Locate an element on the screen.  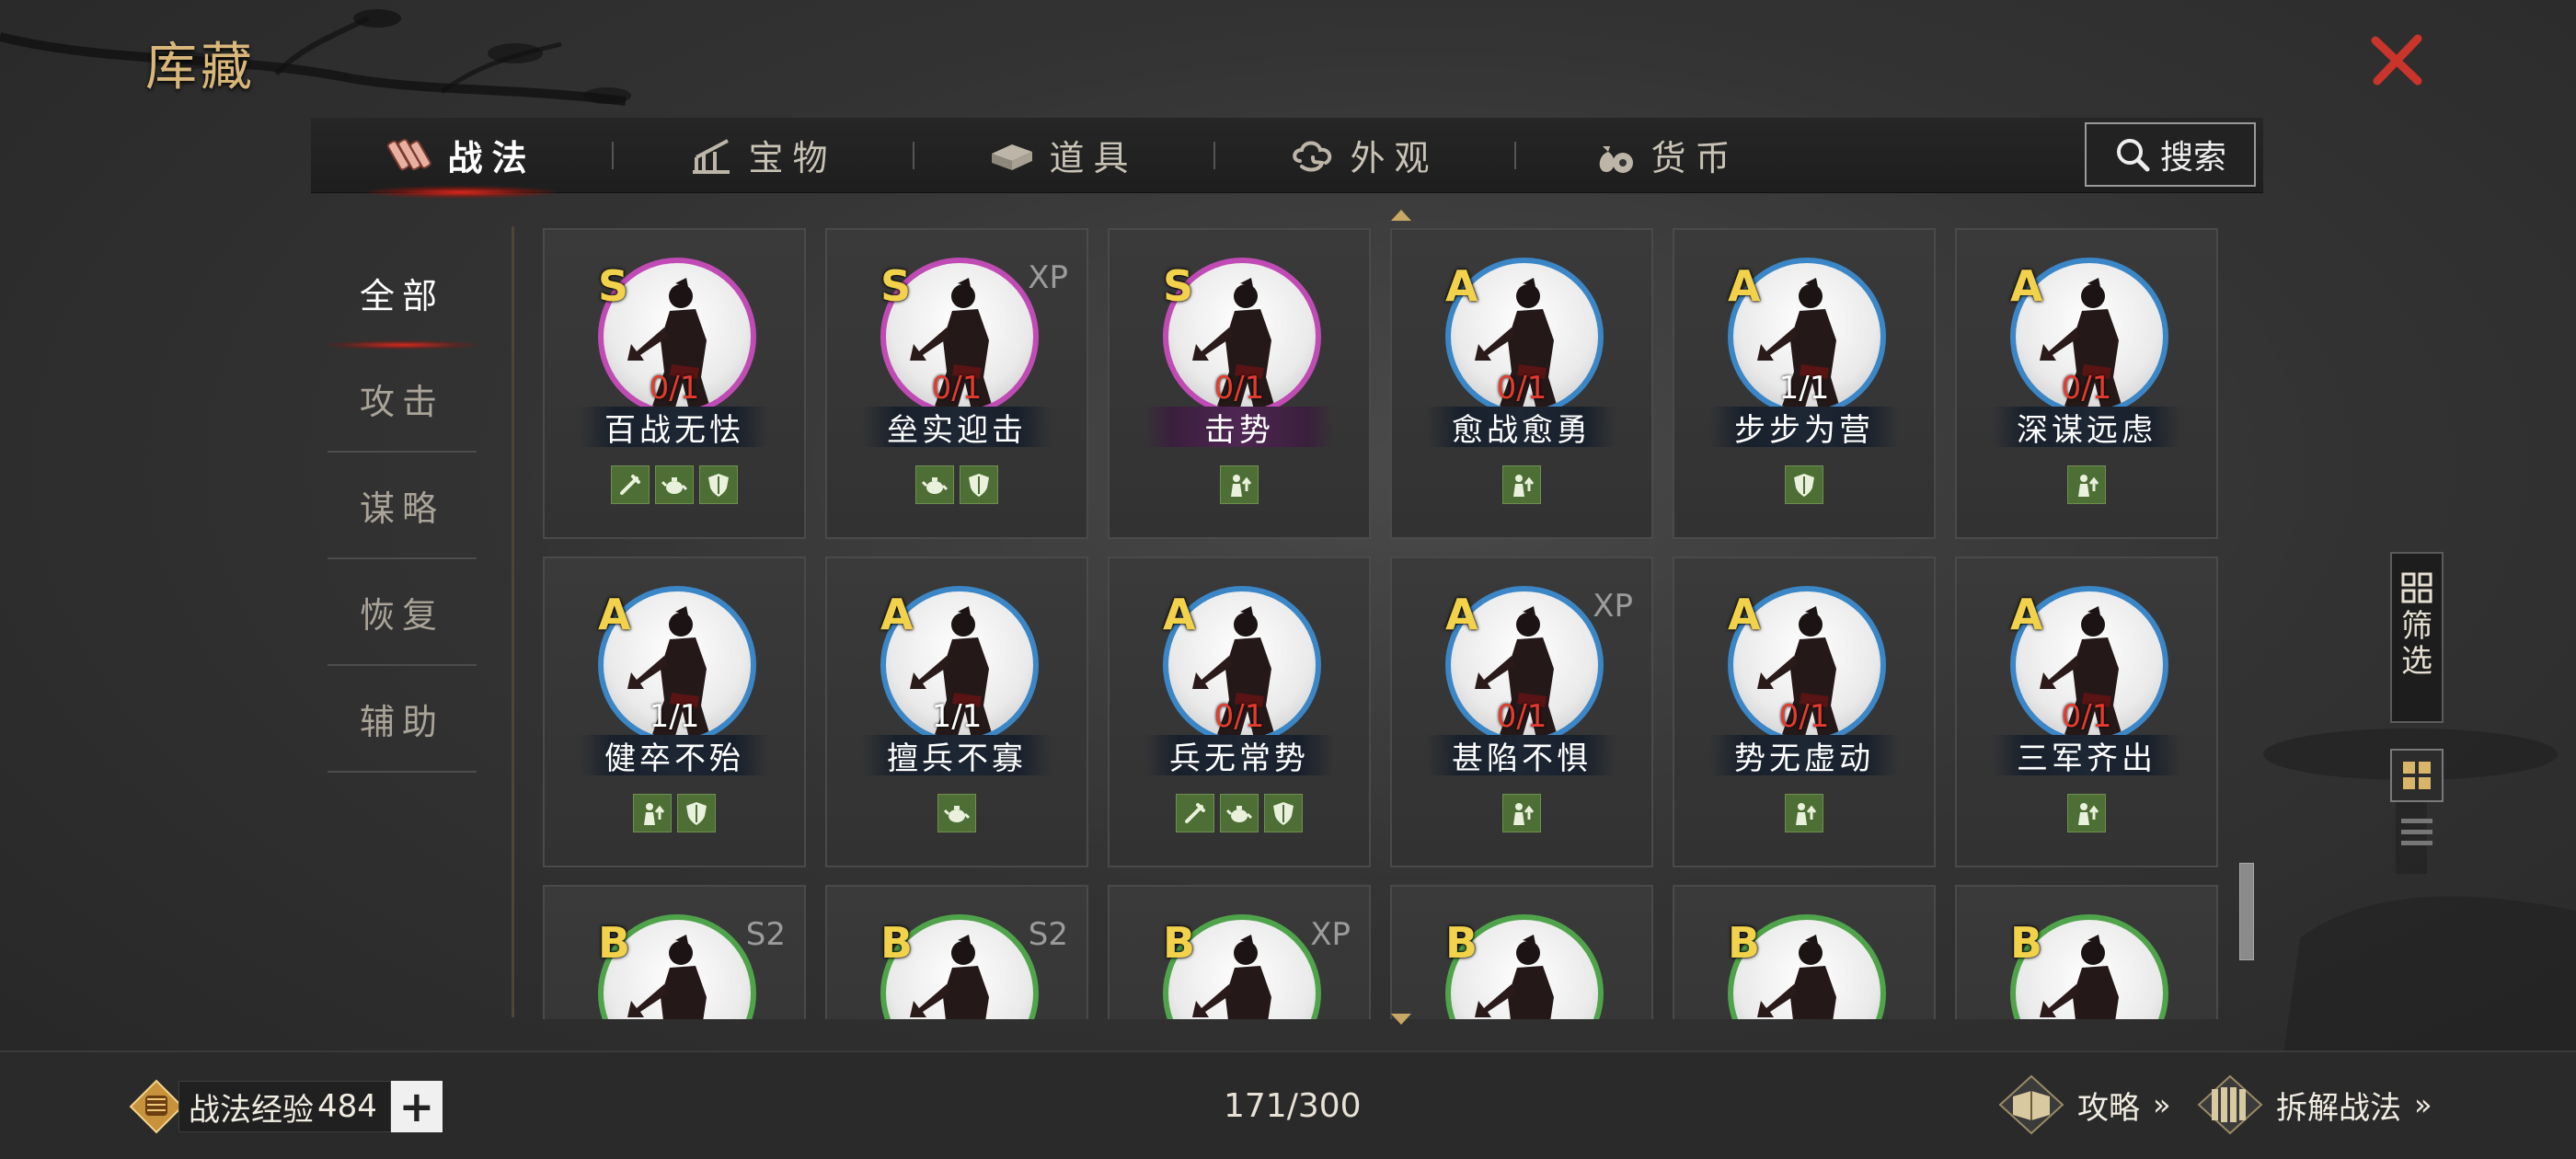
name-plate: 兵无常势 is located at coordinates (1239, 756).